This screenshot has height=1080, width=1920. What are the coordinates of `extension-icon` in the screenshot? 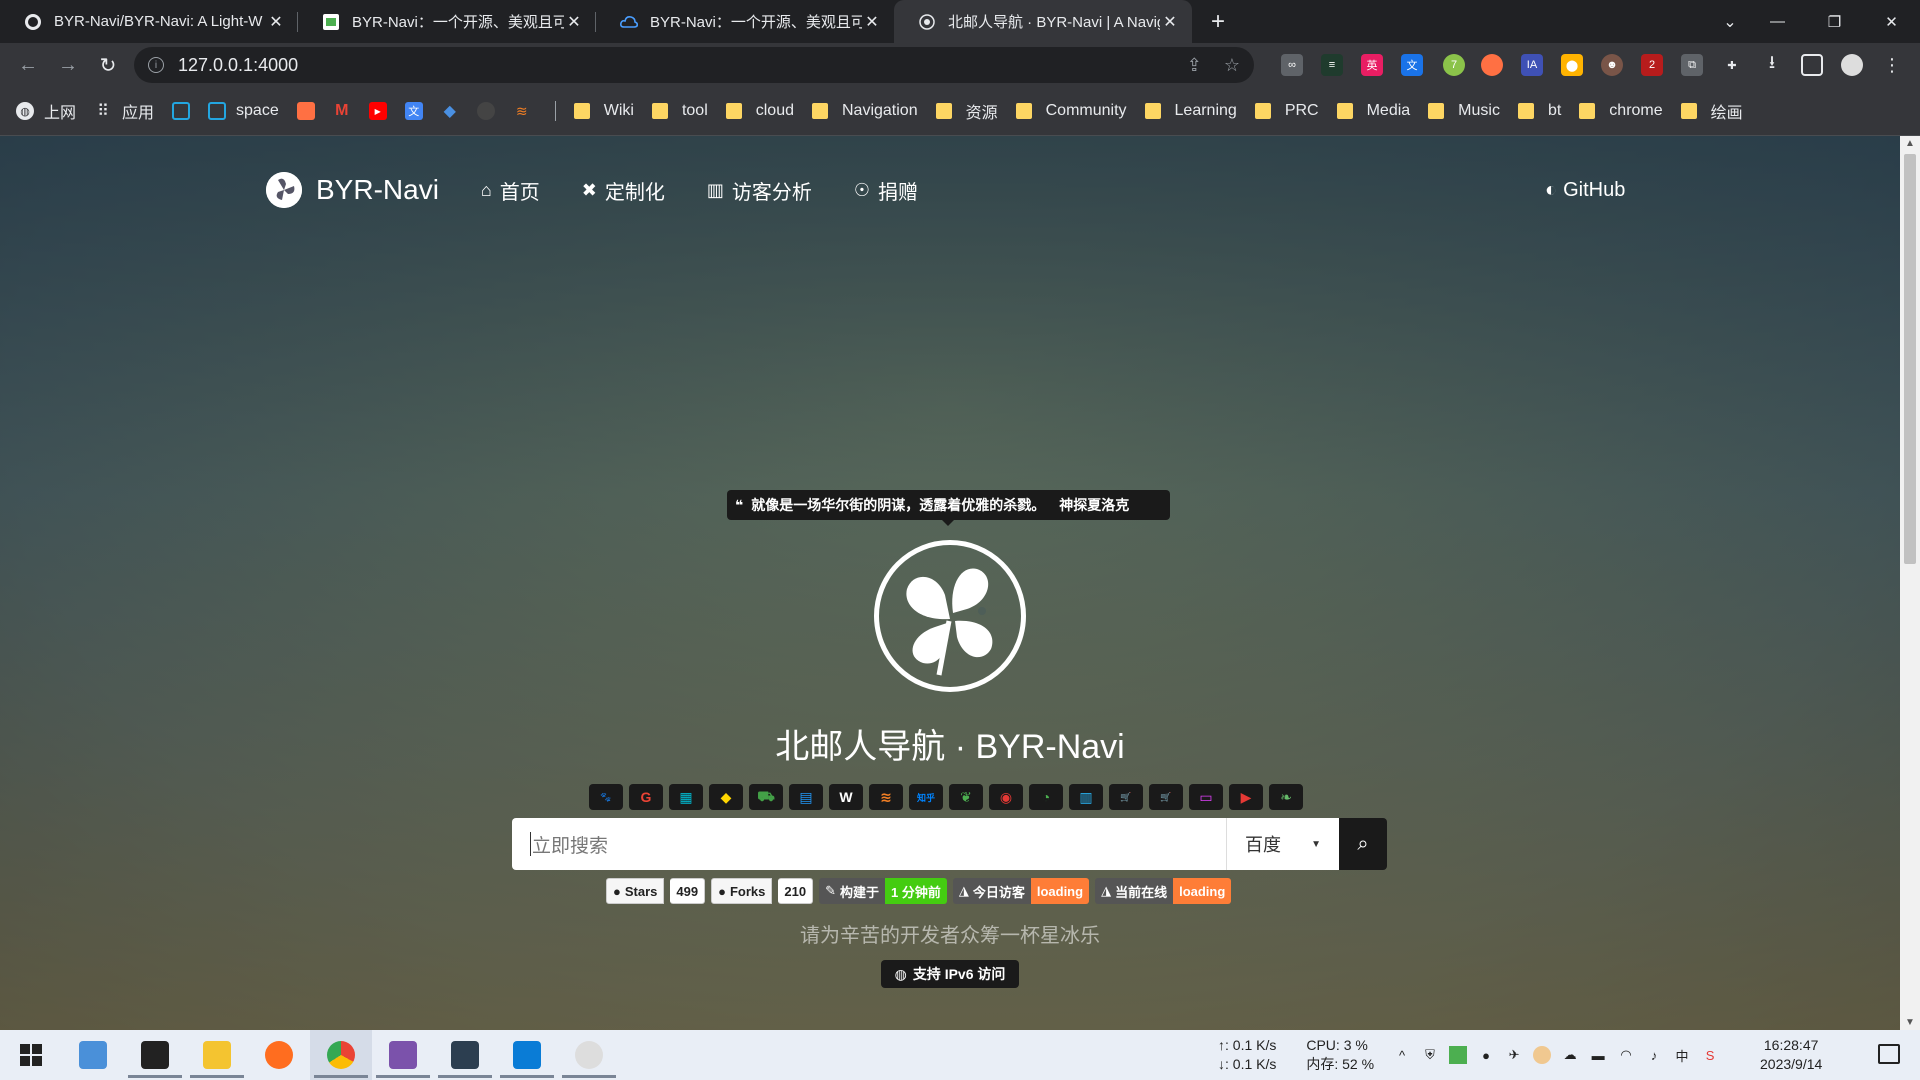 It's located at (1492, 65).